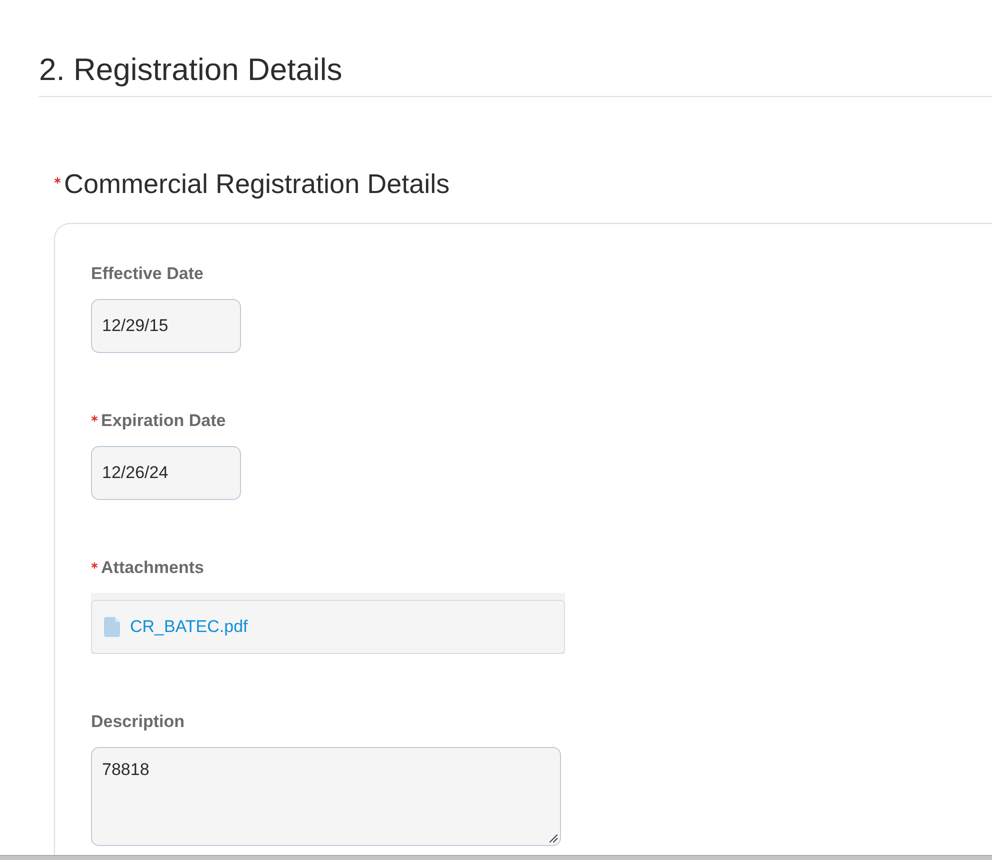 This screenshot has height=860, width=992. Describe the element at coordinates (152, 568) in the screenshot. I see `field-label: Attachments` at that location.